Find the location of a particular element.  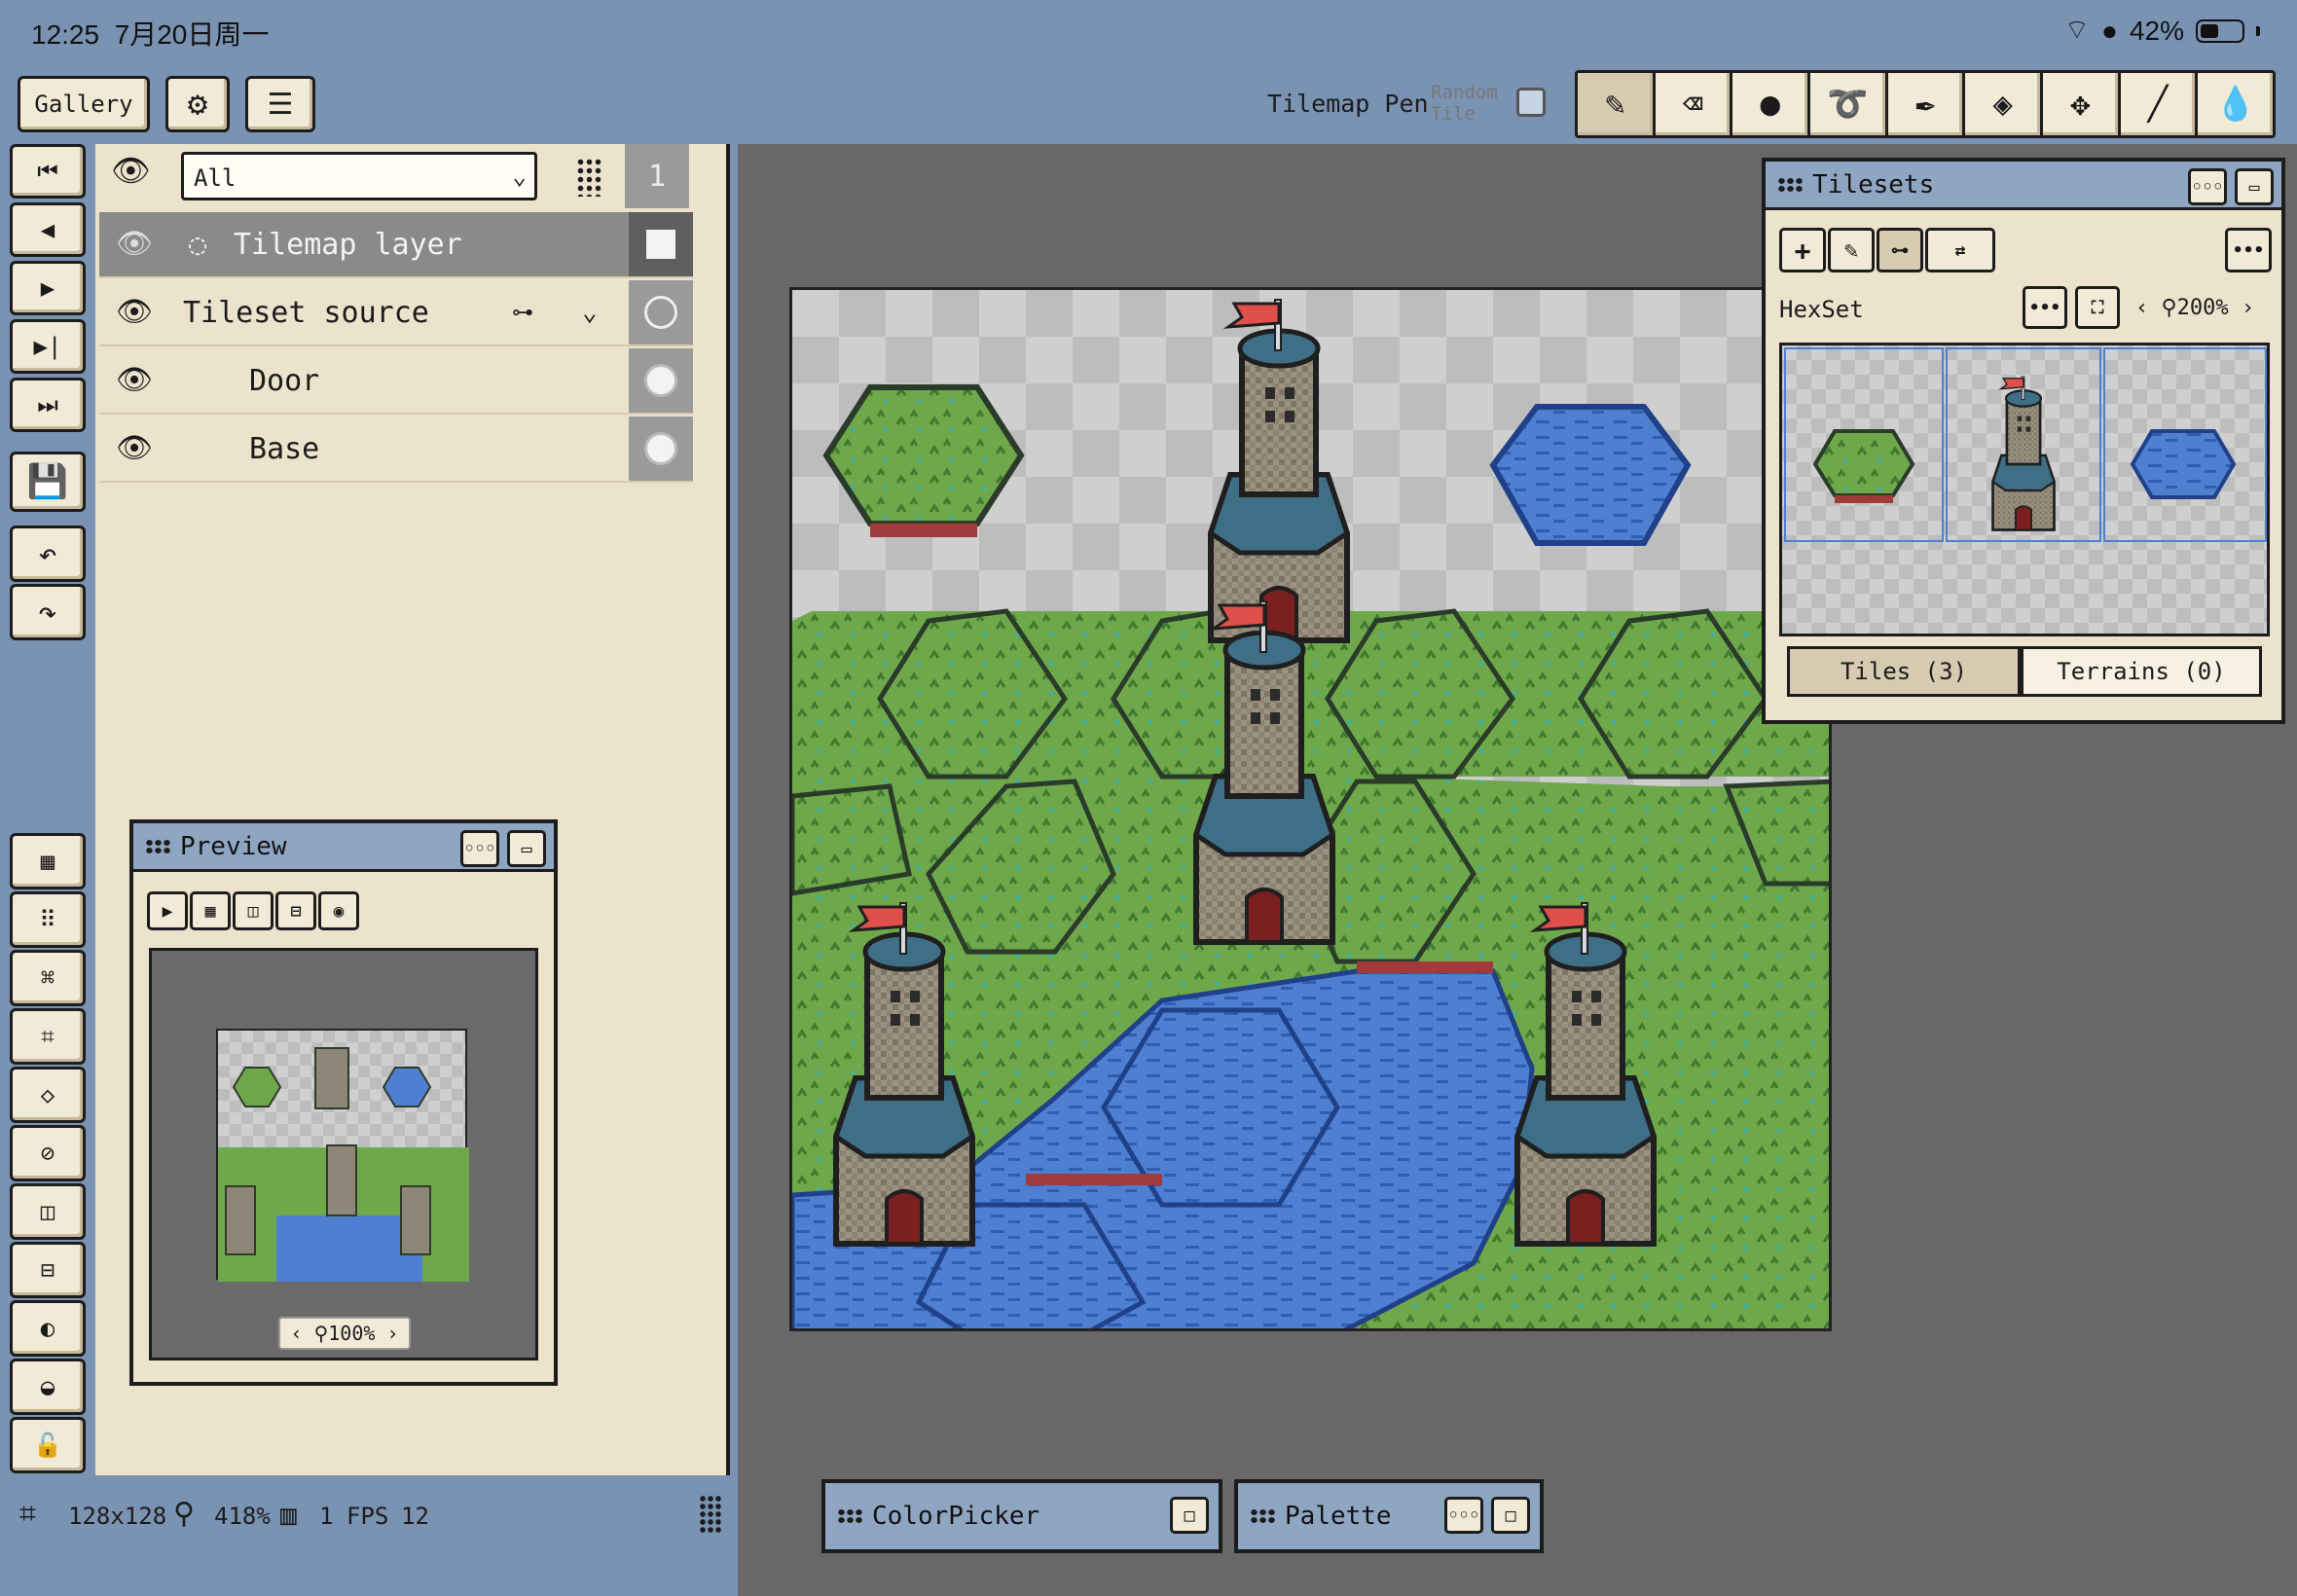

move-icon: ✥ is located at coordinates (2080, 104).